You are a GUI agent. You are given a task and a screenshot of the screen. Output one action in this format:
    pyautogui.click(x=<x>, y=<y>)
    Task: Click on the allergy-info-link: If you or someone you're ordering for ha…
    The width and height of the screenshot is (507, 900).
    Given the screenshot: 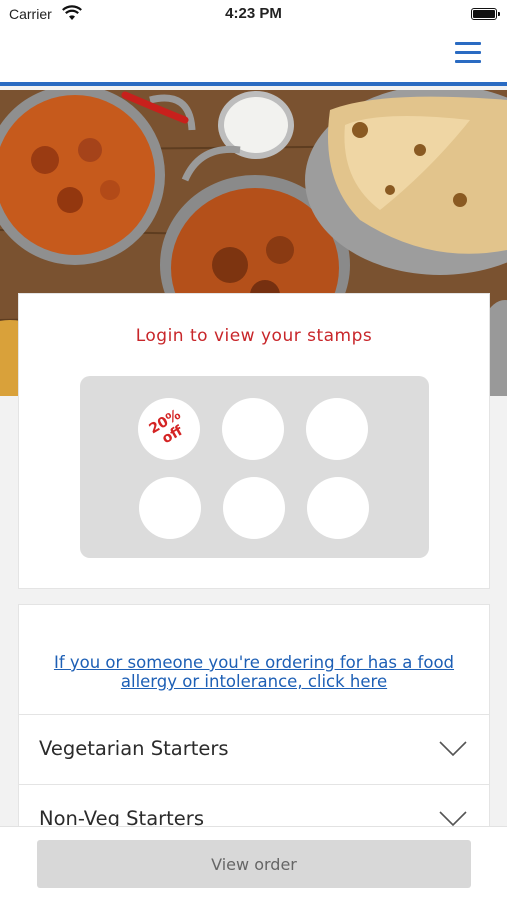 What is the action you would take?
    pyautogui.click(x=254, y=672)
    